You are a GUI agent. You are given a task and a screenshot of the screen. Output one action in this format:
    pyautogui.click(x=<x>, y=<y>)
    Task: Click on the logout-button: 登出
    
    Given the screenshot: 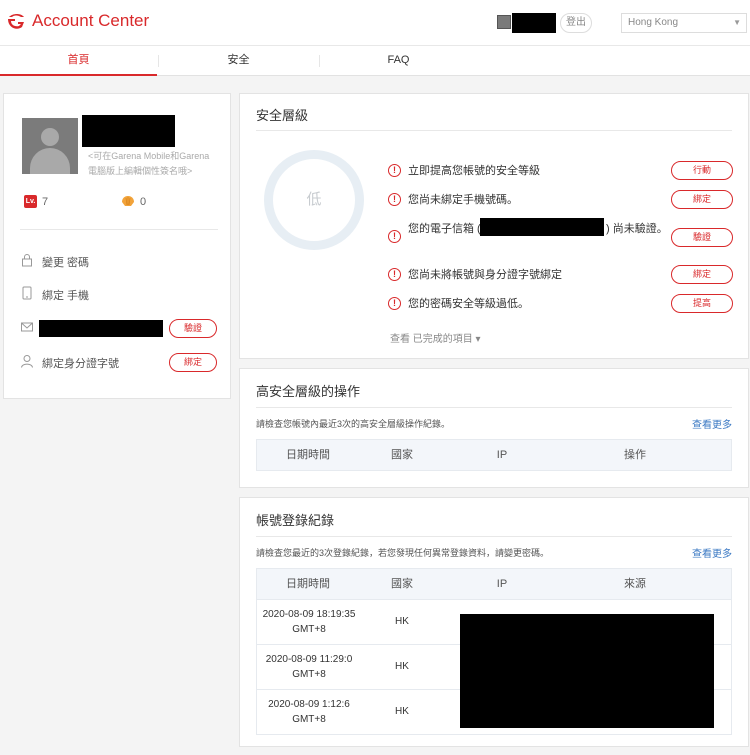 What is the action you would take?
    pyautogui.click(x=576, y=23)
    